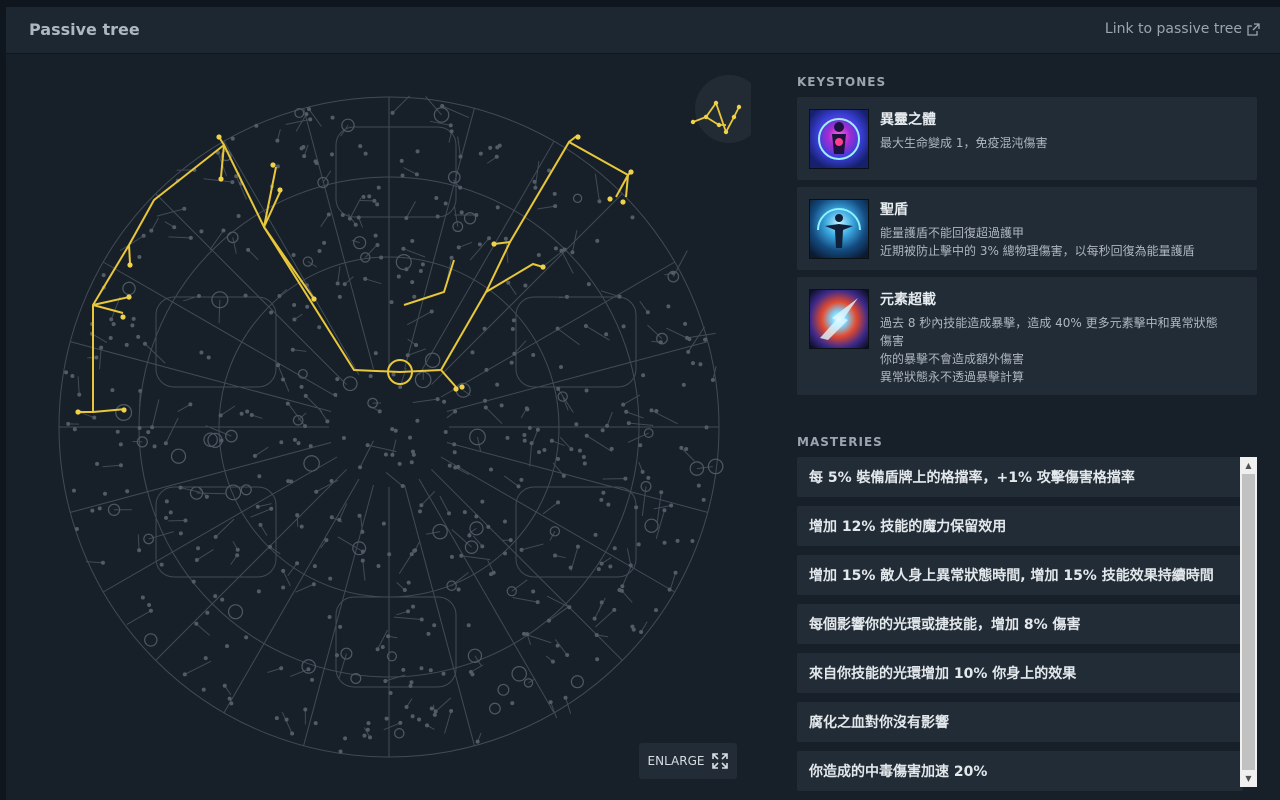  I want to click on scrollbar-thumb, so click(1248, 622).